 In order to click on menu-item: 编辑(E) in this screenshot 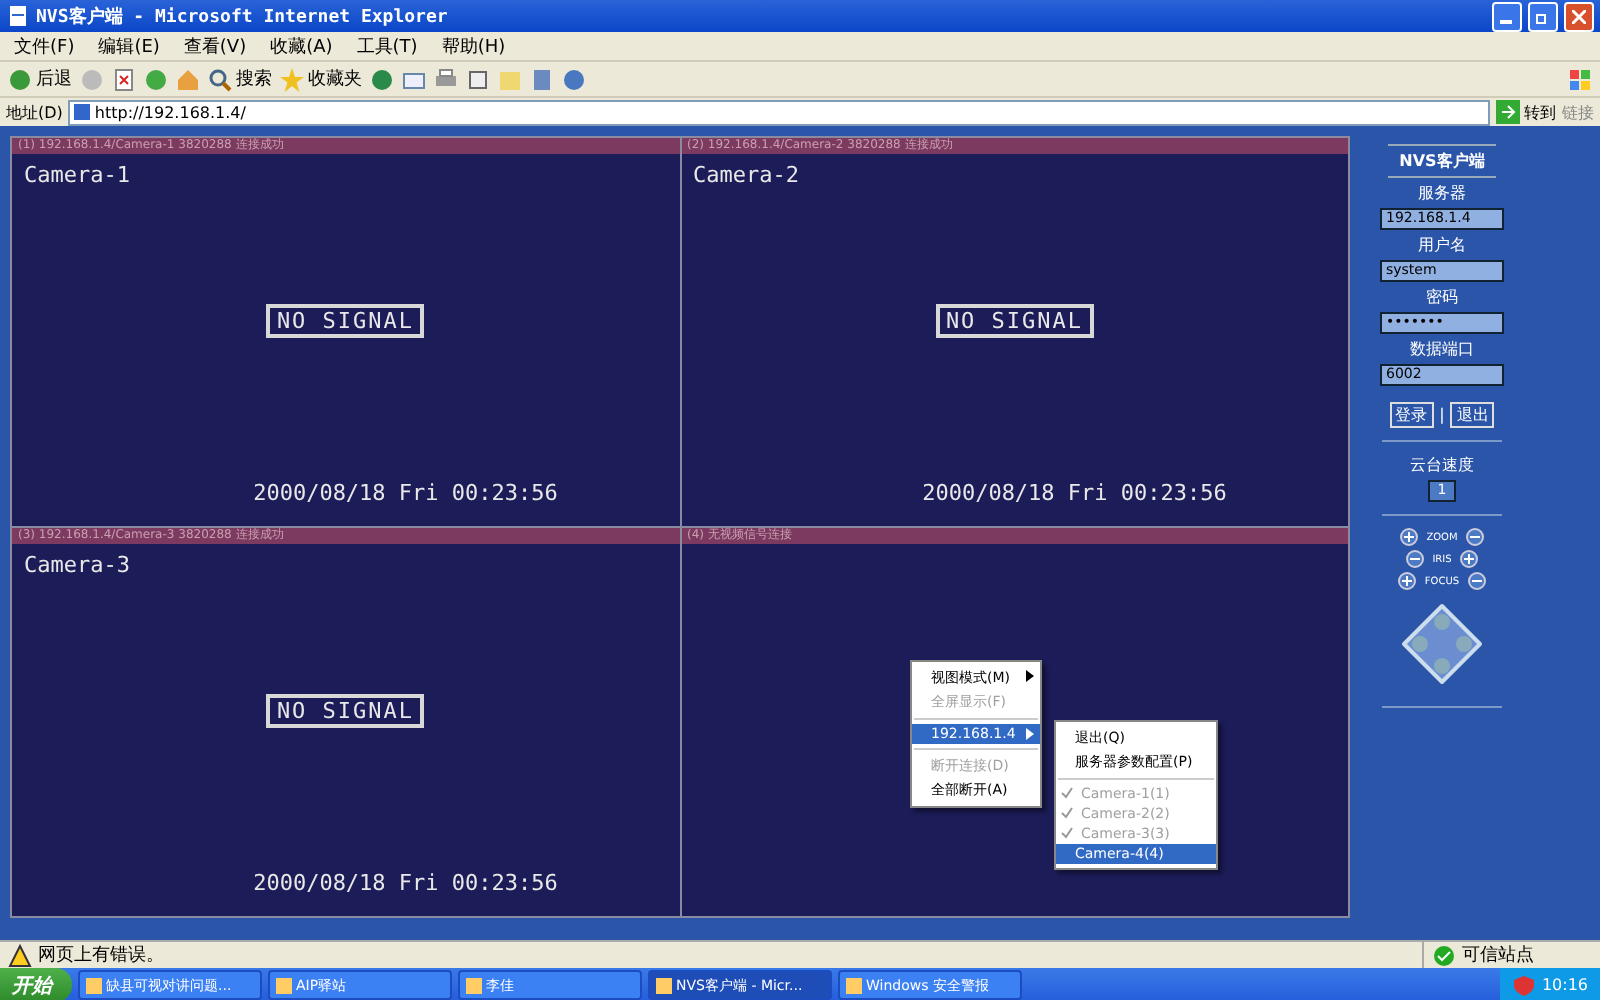, I will do `click(129, 46)`.